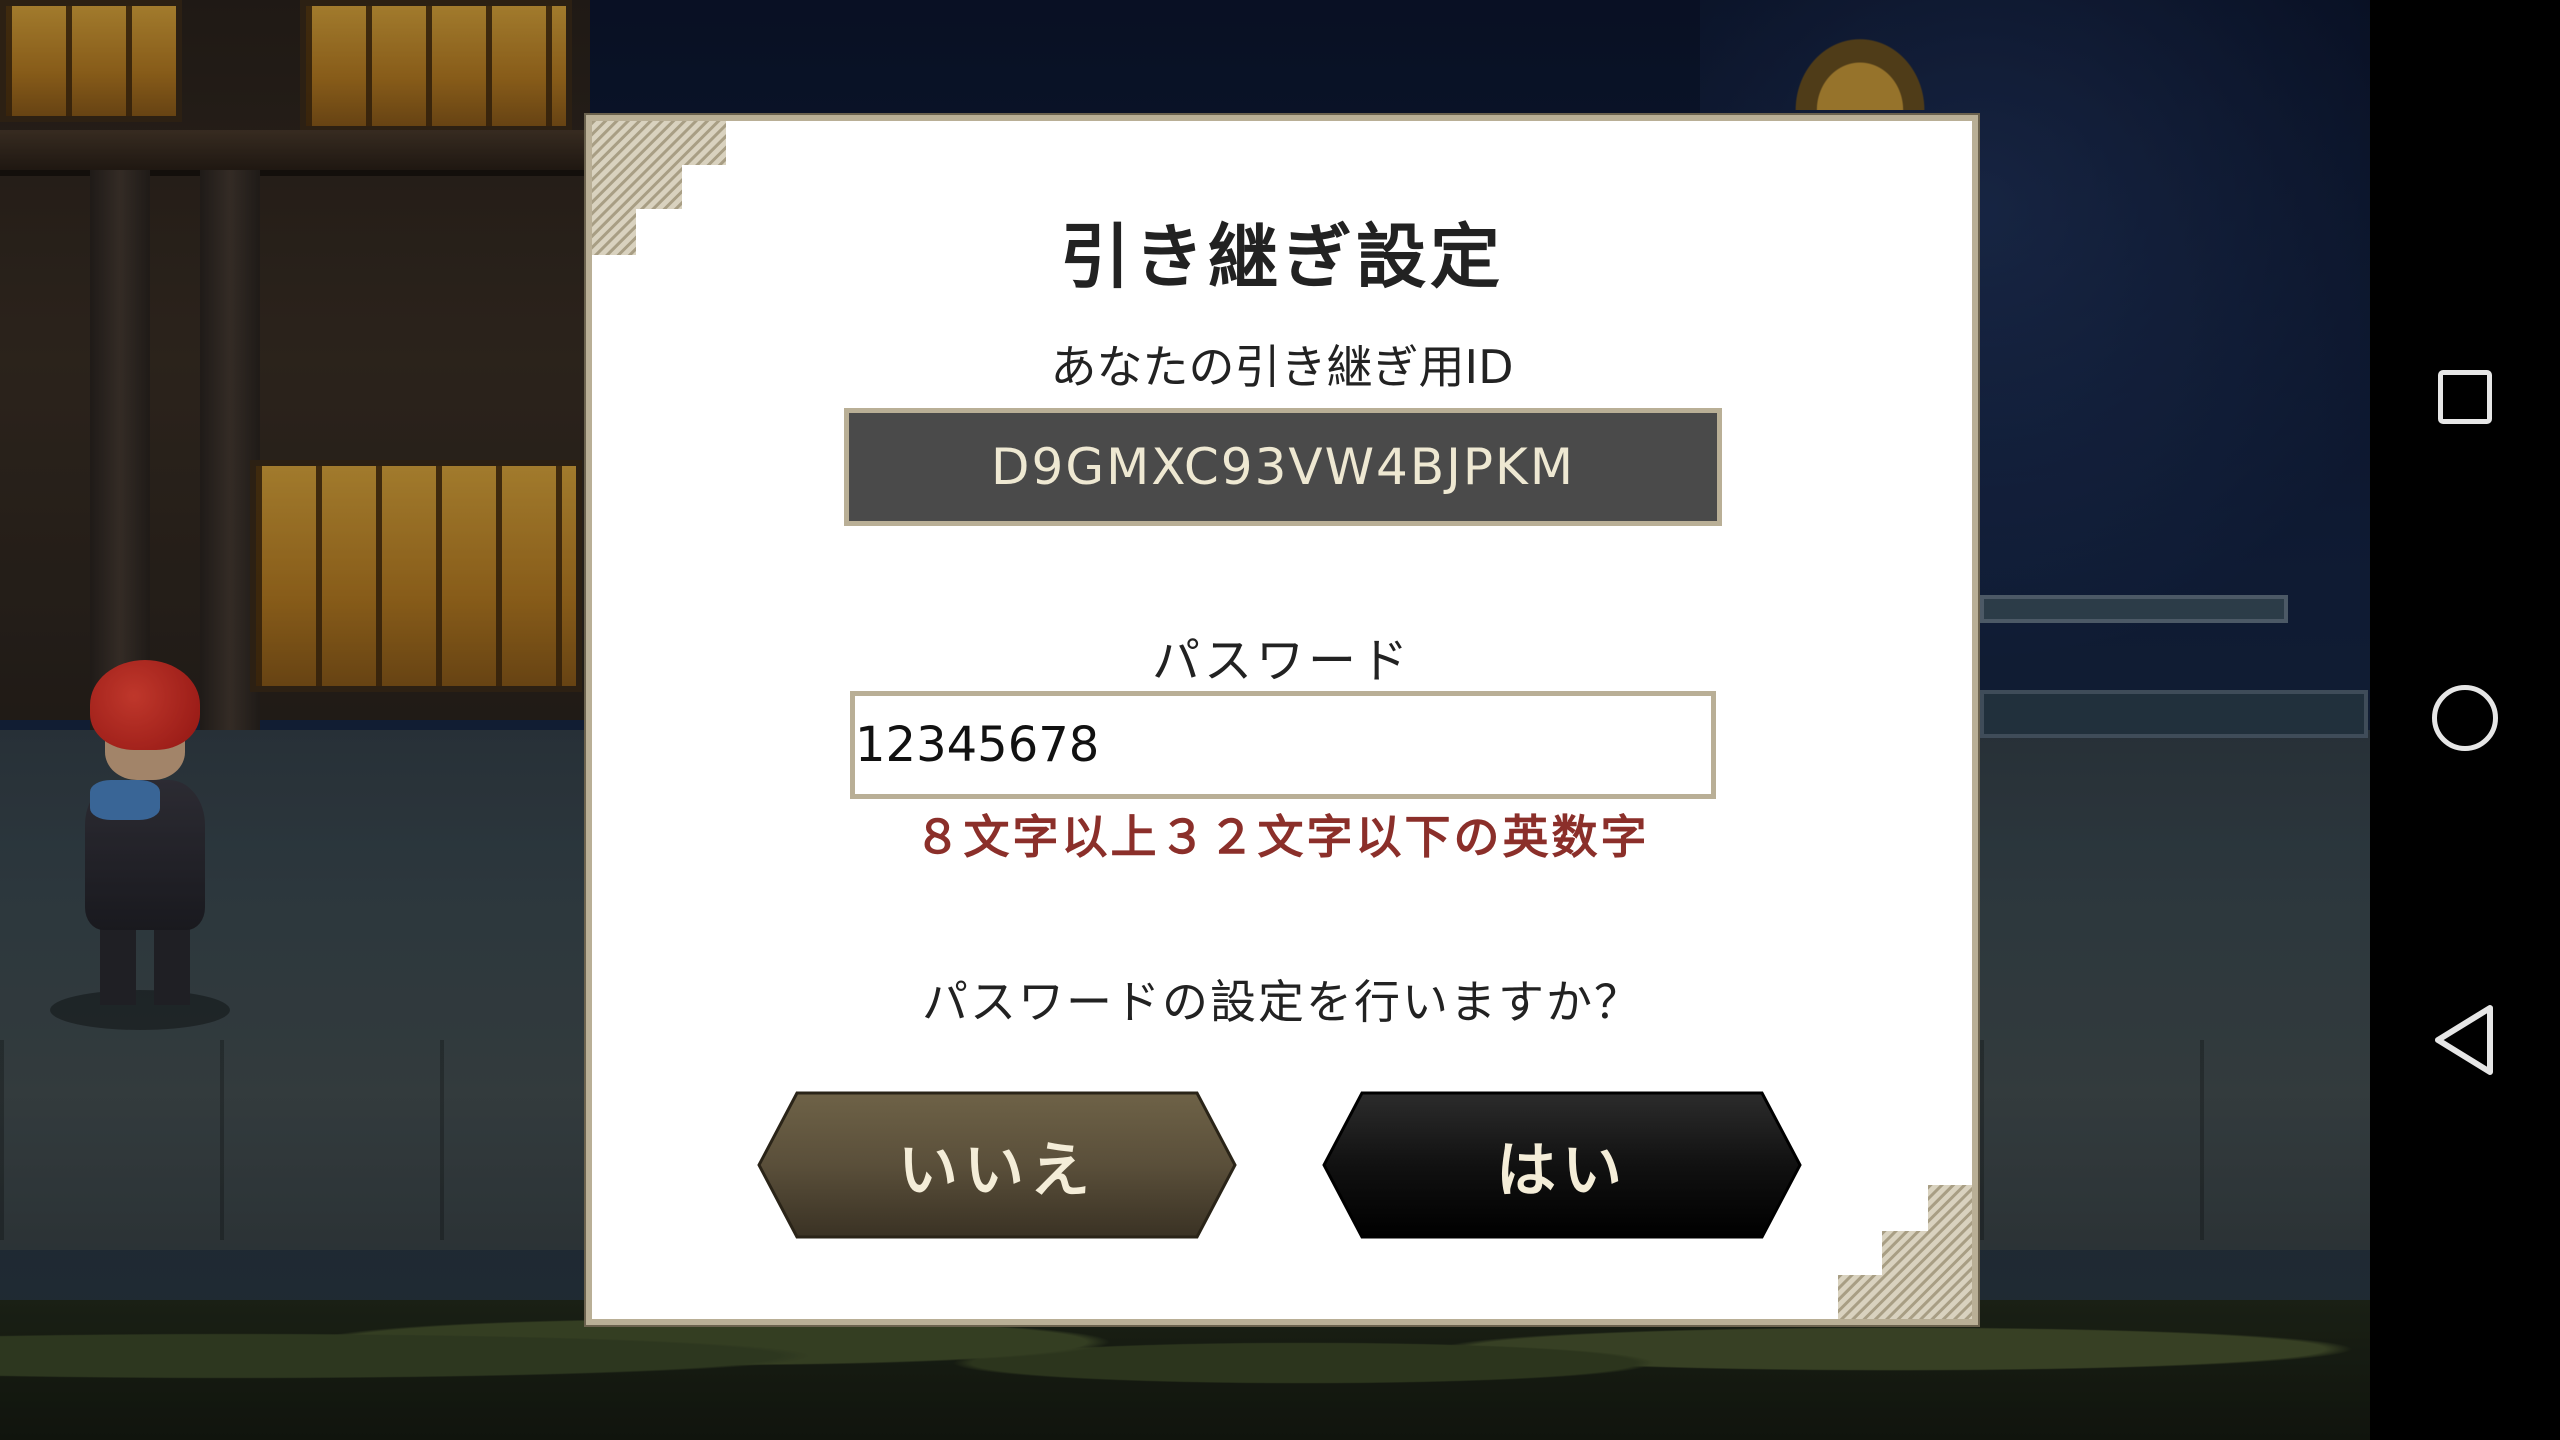 The width and height of the screenshot is (2560, 1440). What do you see at coordinates (1562, 1170) in the screenshot?
I see `yes-button-label: はい` at bounding box center [1562, 1170].